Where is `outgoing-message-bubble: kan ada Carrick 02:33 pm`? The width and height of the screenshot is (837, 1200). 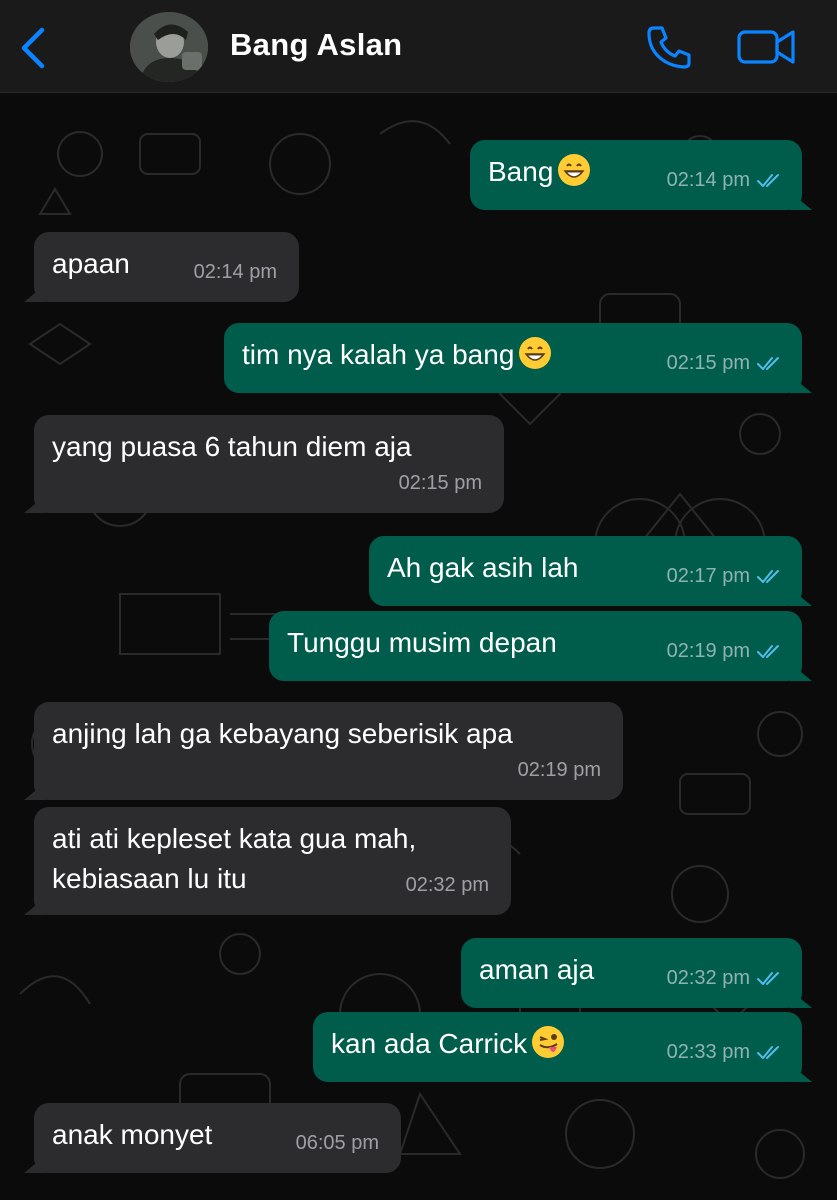 outgoing-message-bubble: kan ada Carrick 02:33 pm is located at coordinates (562, 1047).